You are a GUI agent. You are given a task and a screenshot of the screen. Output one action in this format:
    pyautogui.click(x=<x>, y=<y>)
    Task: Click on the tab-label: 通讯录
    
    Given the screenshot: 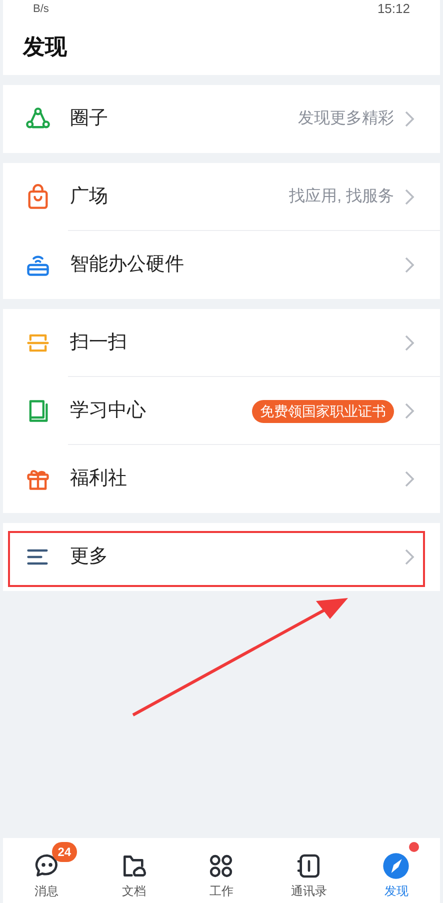 What is the action you would take?
    pyautogui.click(x=308, y=891)
    